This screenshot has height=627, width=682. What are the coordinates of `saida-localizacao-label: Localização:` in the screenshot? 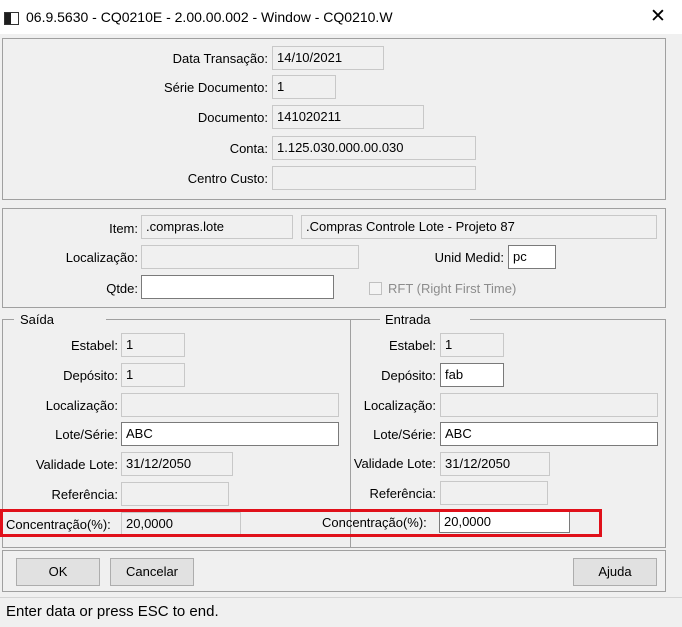 It's located at (81, 405).